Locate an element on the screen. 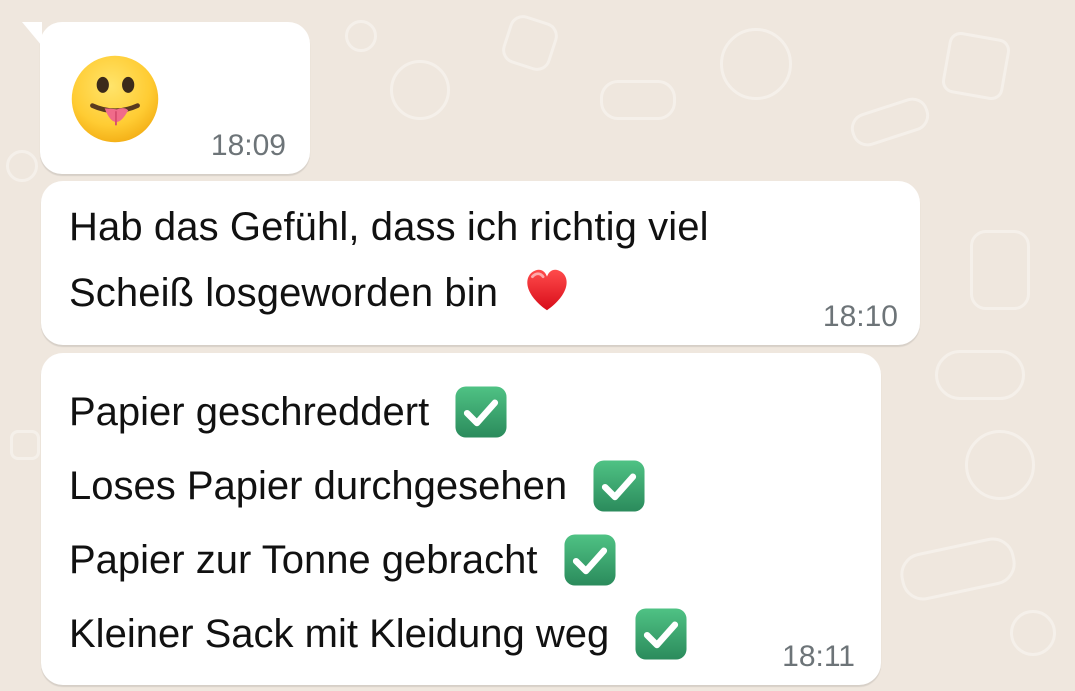 This screenshot has height=691, width=1075. checklist-item-label: Loses Papier durchgesehen is located at coordinates (318, 486).